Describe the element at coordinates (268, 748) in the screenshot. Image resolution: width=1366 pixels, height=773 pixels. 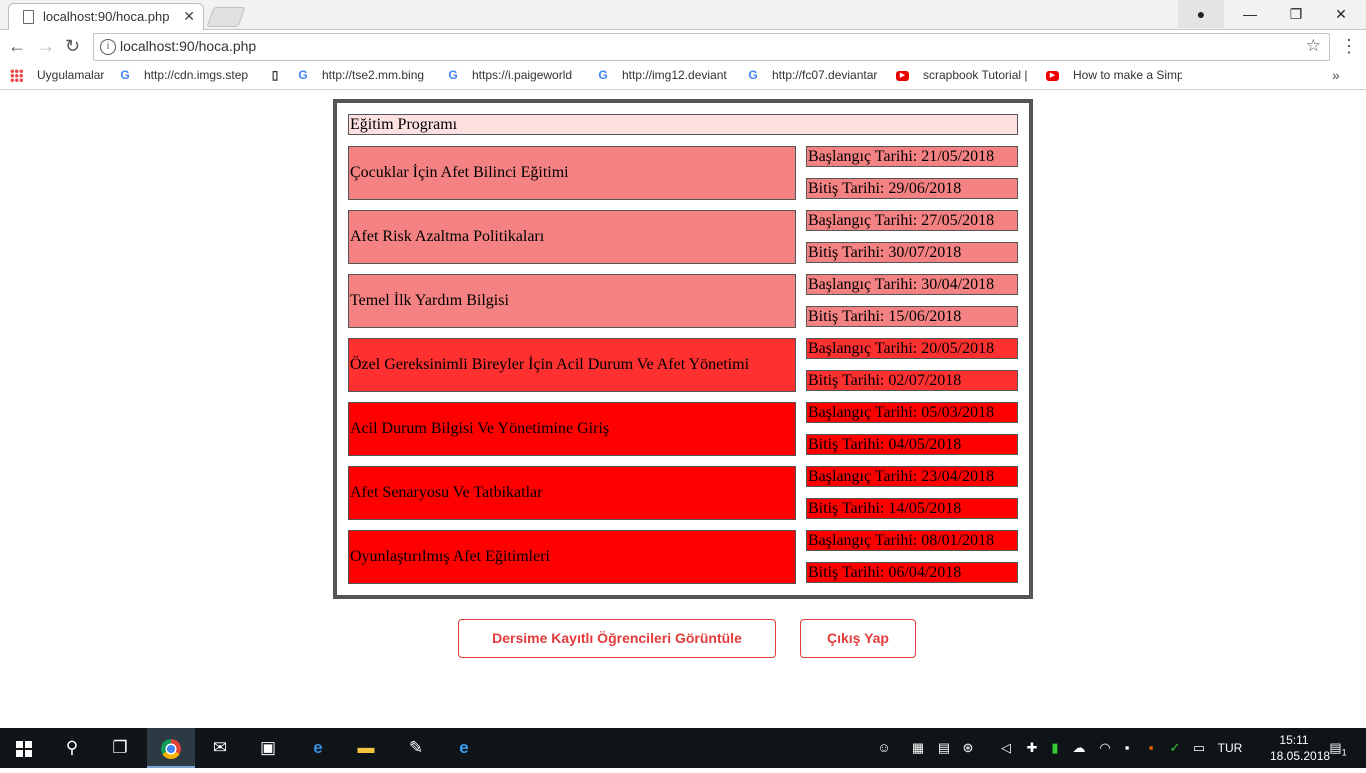
I see `store-icon: ▣` at that location.